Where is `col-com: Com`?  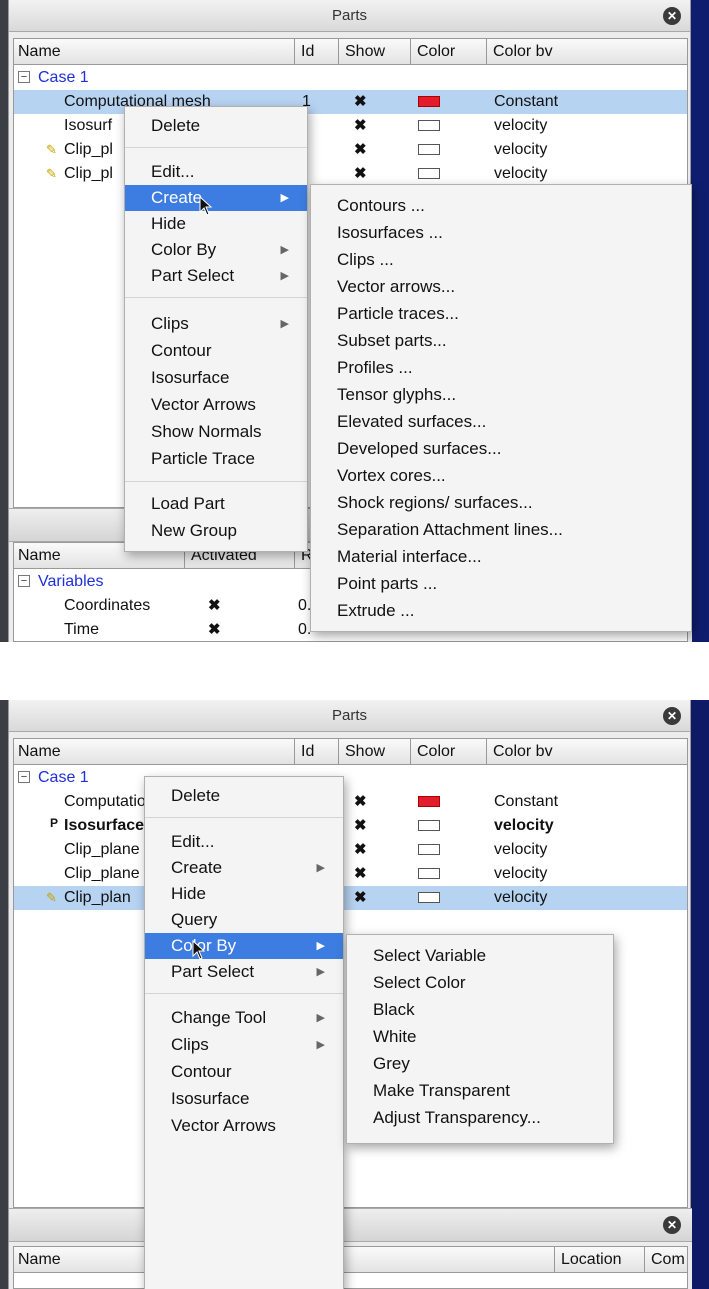 col-com: Com is located at coordinates (665, 1260).